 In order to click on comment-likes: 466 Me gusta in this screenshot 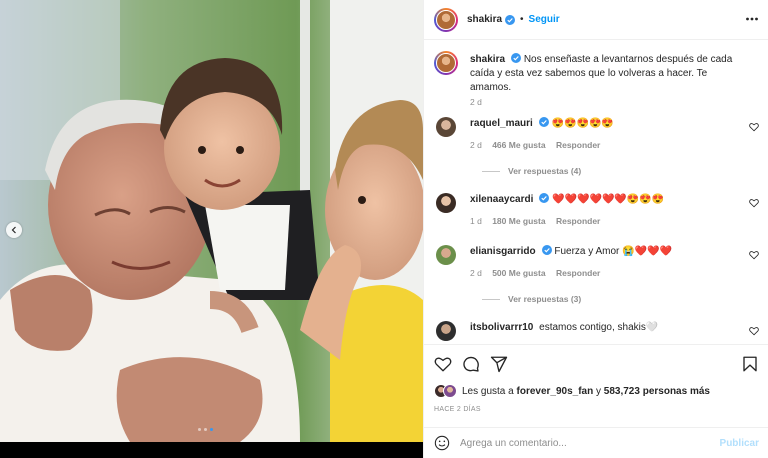, I will do `click(518, 145)`.